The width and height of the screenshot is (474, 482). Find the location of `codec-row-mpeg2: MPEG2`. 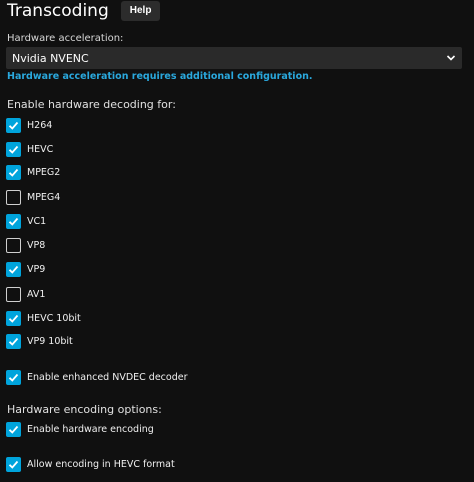

codec-row-mpeg2: MPEG2 is located at coordinates (33, 172).